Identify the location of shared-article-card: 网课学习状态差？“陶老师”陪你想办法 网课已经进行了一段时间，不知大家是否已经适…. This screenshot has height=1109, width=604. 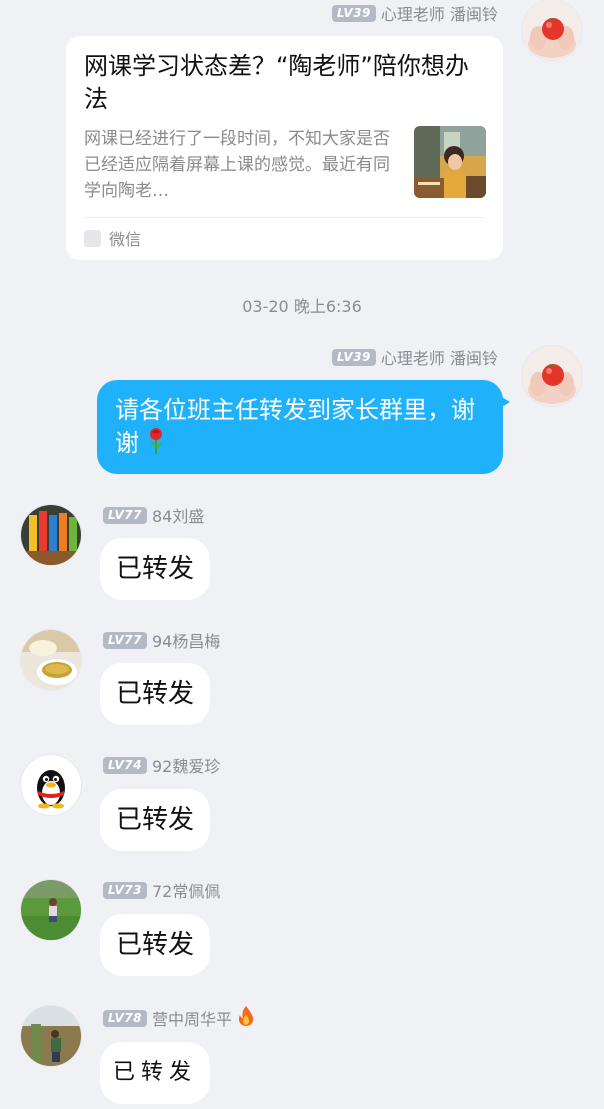
(284, 148).